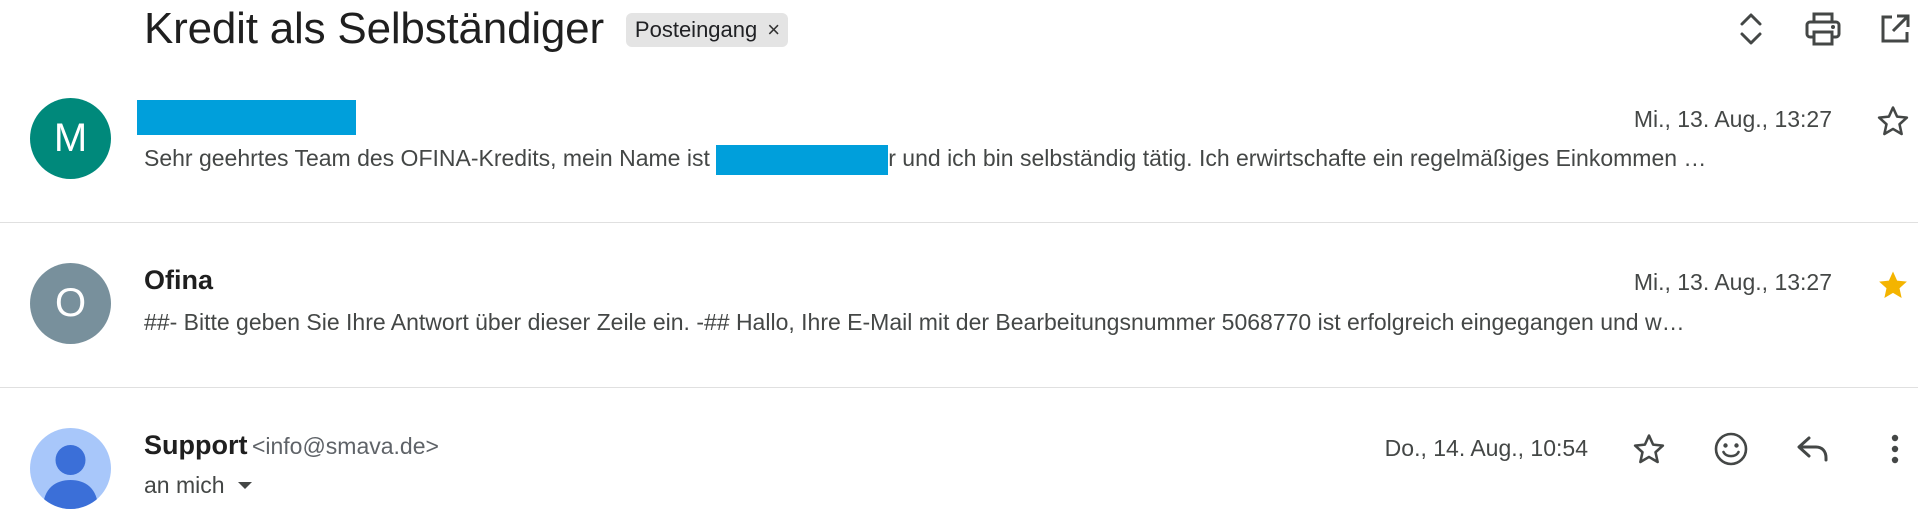 The image size is (1918, 523). I want to click on message-date: Do., 14. Aug., 10:54, so click(1486, 448).